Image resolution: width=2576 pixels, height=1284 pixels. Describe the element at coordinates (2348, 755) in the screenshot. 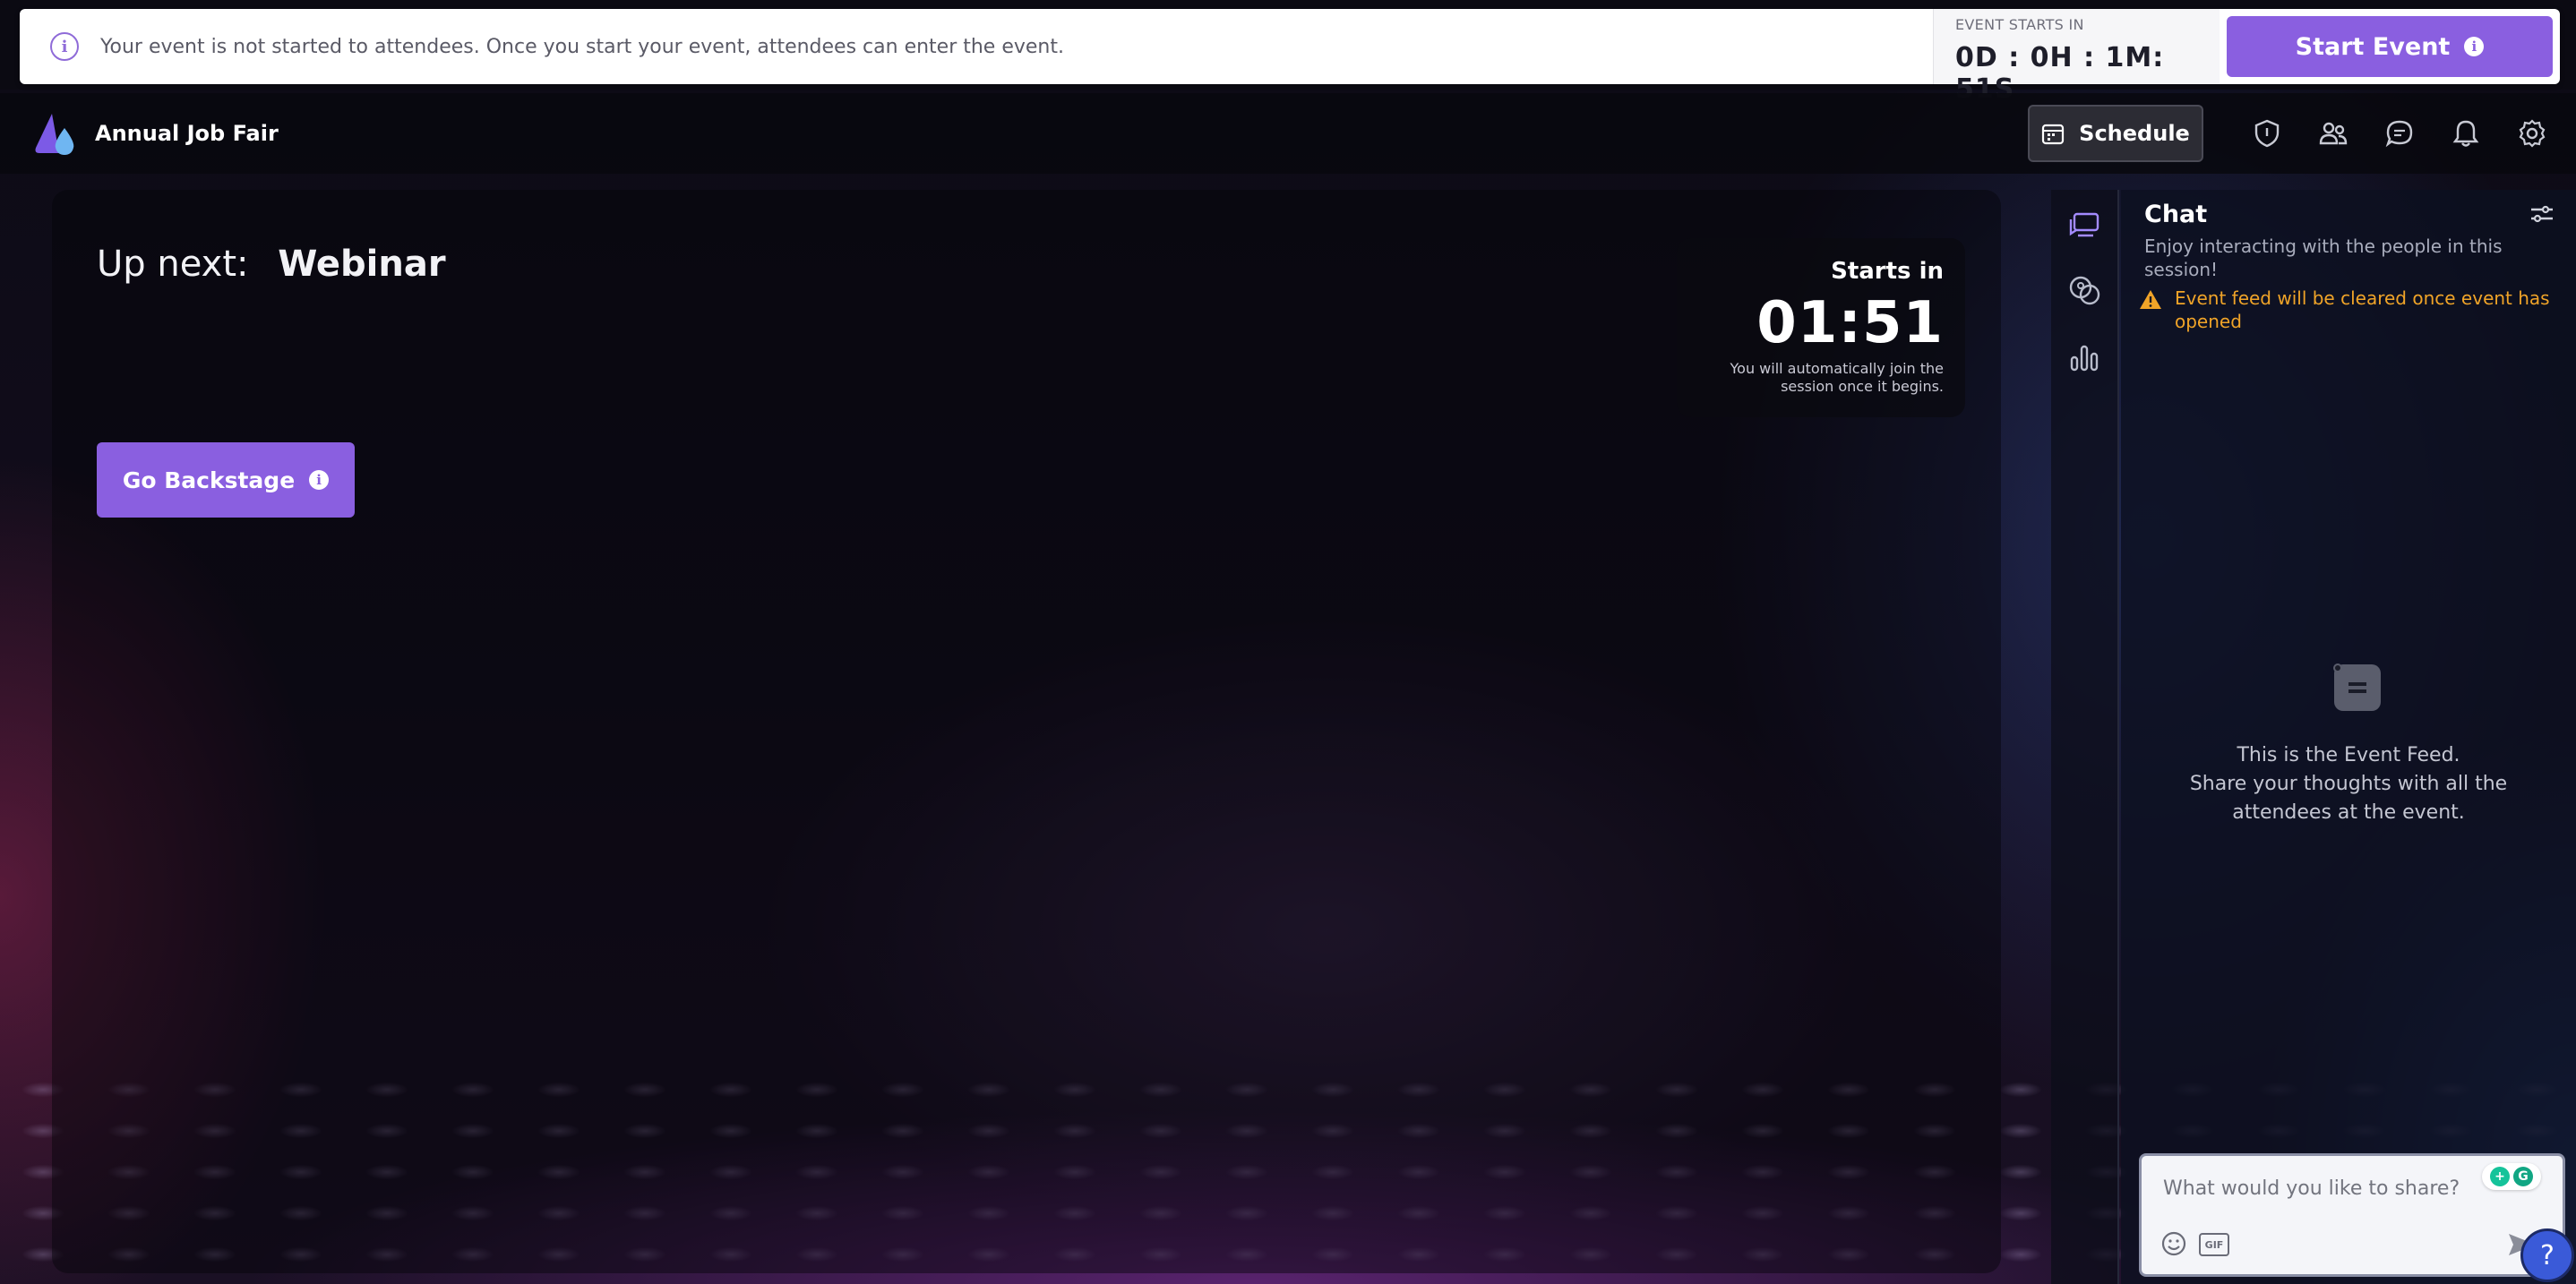

I see `feed-line-1: This is the Event Feed.` at that location.